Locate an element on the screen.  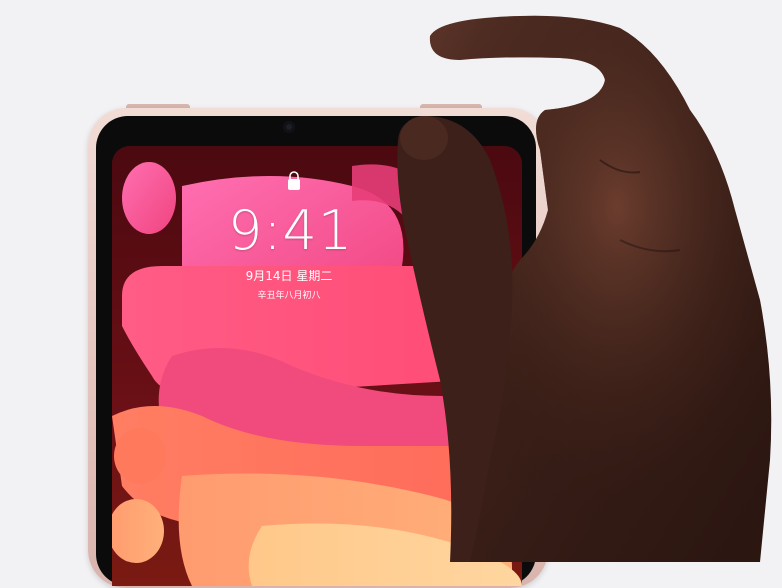
lock-screen-date: 9月14日 星期二 is located at coordinates (289, 276).